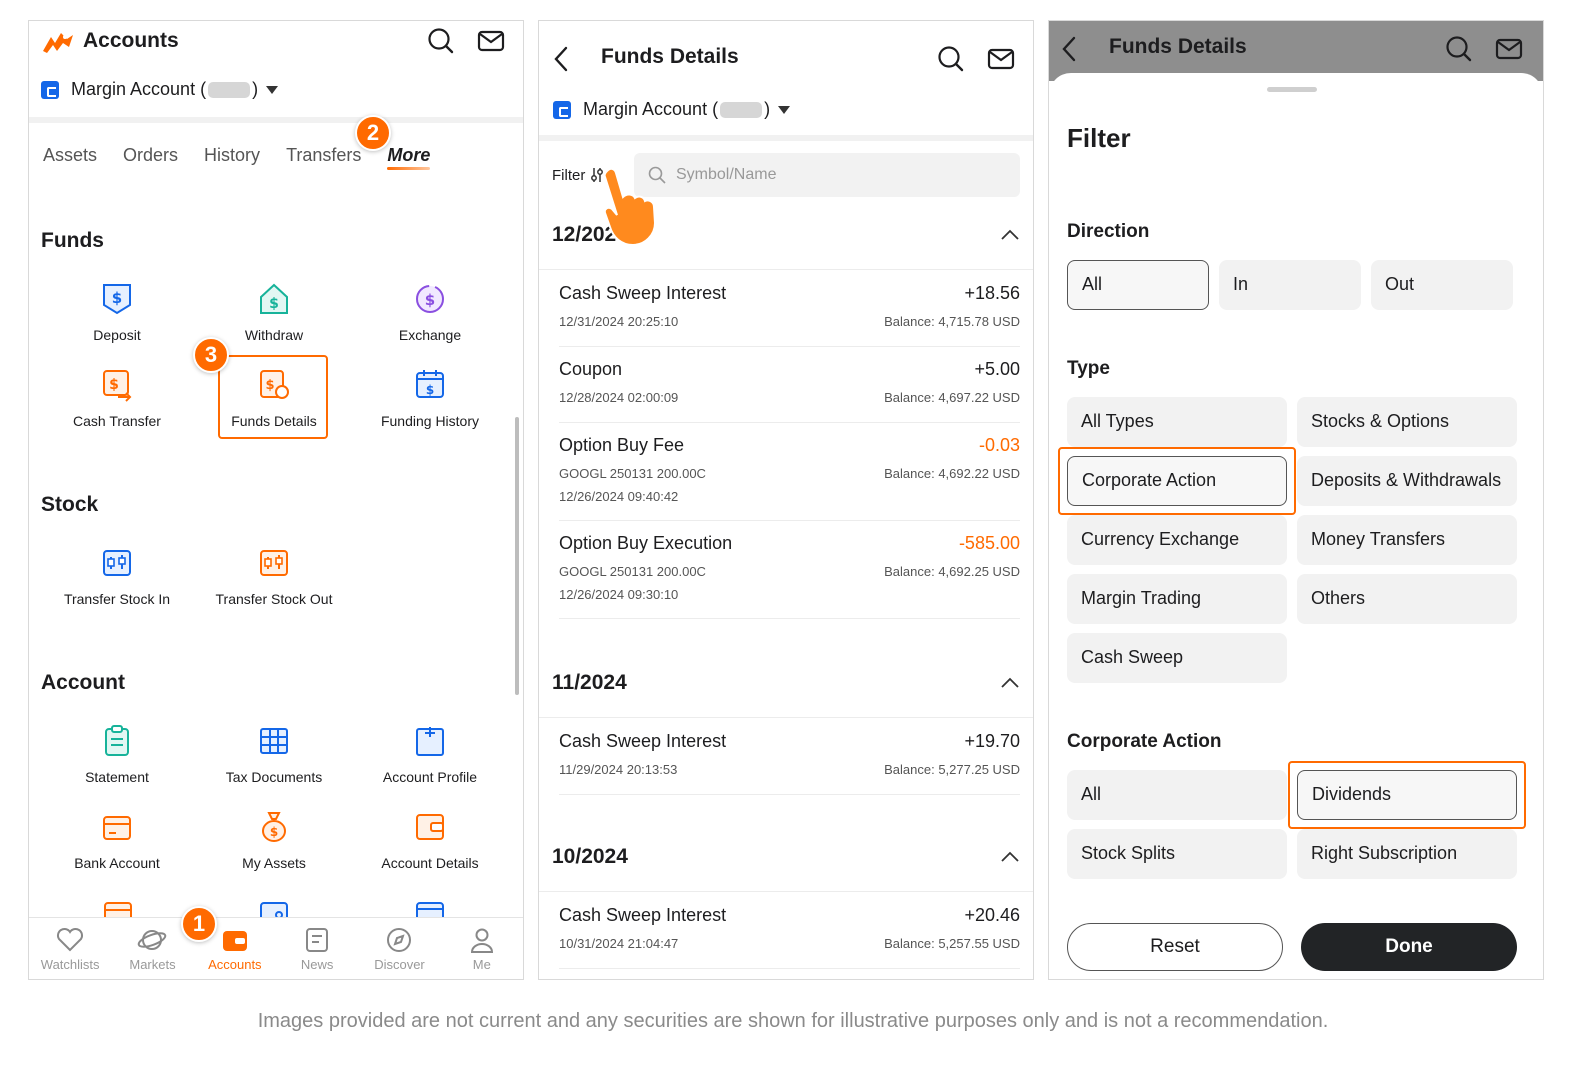 The width and height of the screenshot is (1586, 1071). Describe the element at coordinates (117, 839) in the screenshot. I see `bank-account-button: Bank Account` at that location.